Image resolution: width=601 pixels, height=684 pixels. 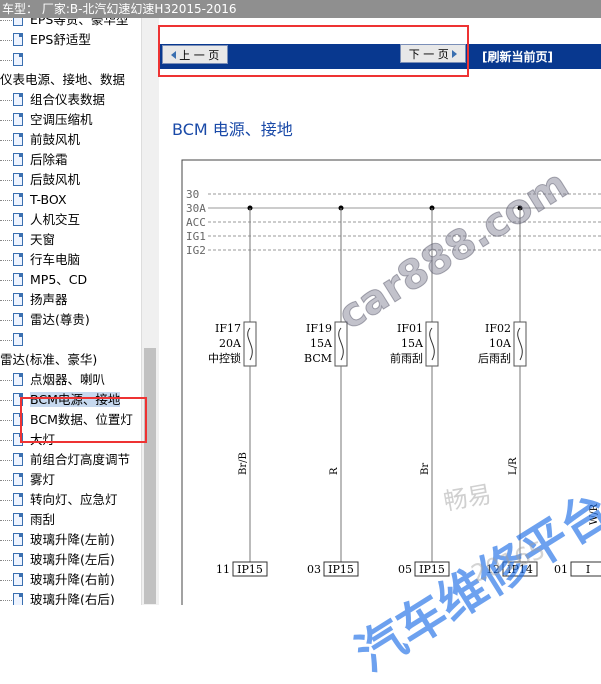 I want to click on sidebar-item: 行车电脑, so click(x=40, y=260).